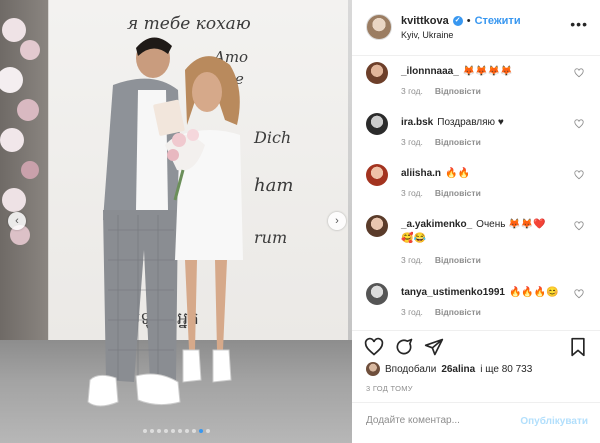 Image resolution: width=600 pixels, height=443 pixels. I want to click on comment-text: _a.yakimenko_ Очень 🦊🦊❤️, so click(481, 224).